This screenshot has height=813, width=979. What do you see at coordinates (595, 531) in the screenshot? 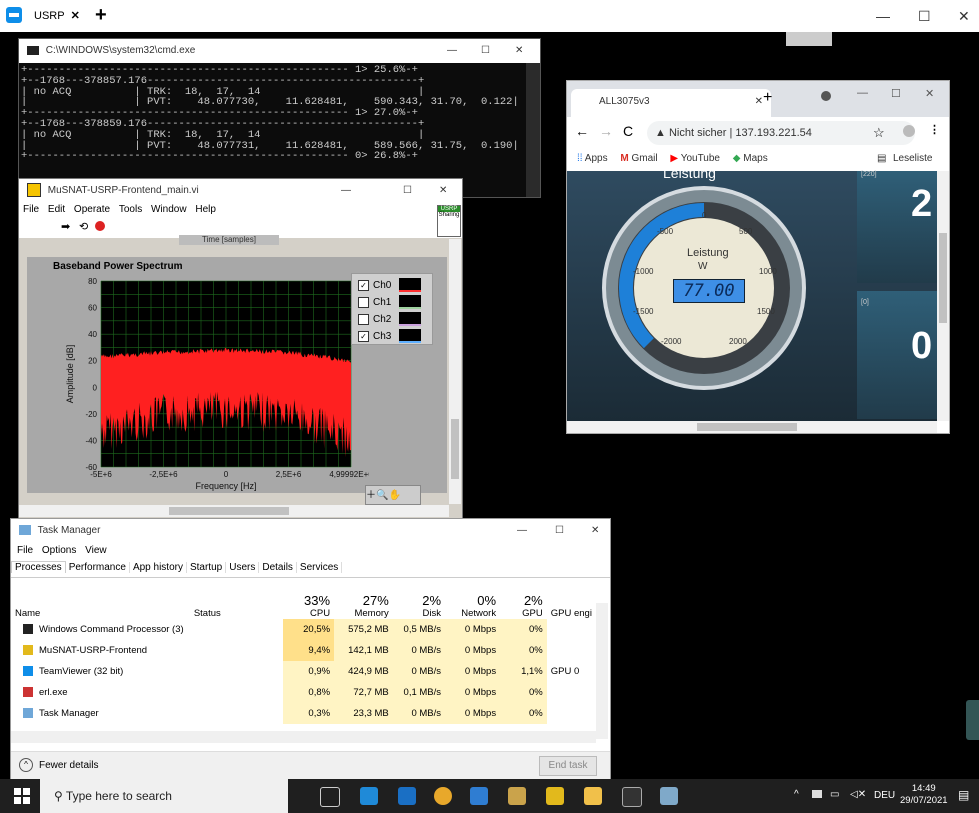
I see `tm-close-button: ✕` at bounding box center [595, 531].